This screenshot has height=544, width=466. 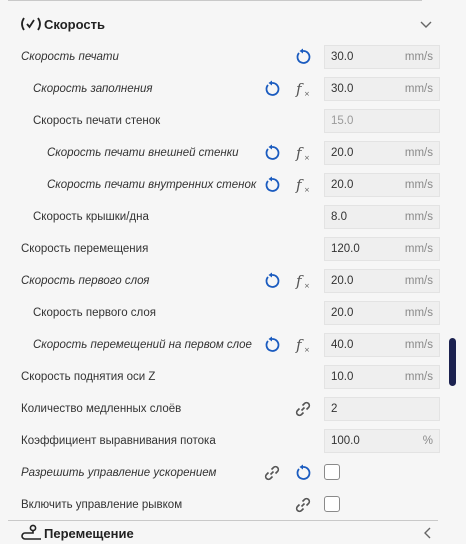 What do you see at coordinates (452, 362) in the screenshot?
I see `scrollbar-thumb` at bounding box center [452, 362].